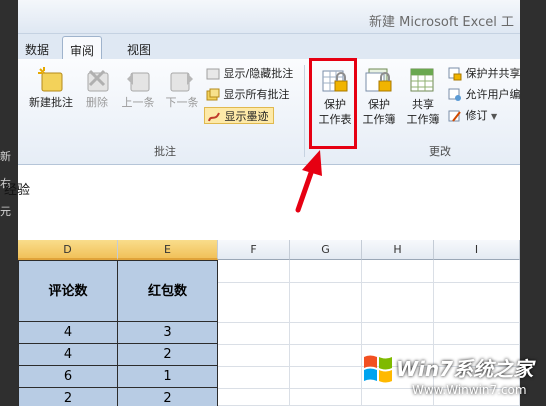  What do you see at coordinates (378, 80) in the screenshot?
I see `protect-workbook-icon` at bounding box center [378, 80].